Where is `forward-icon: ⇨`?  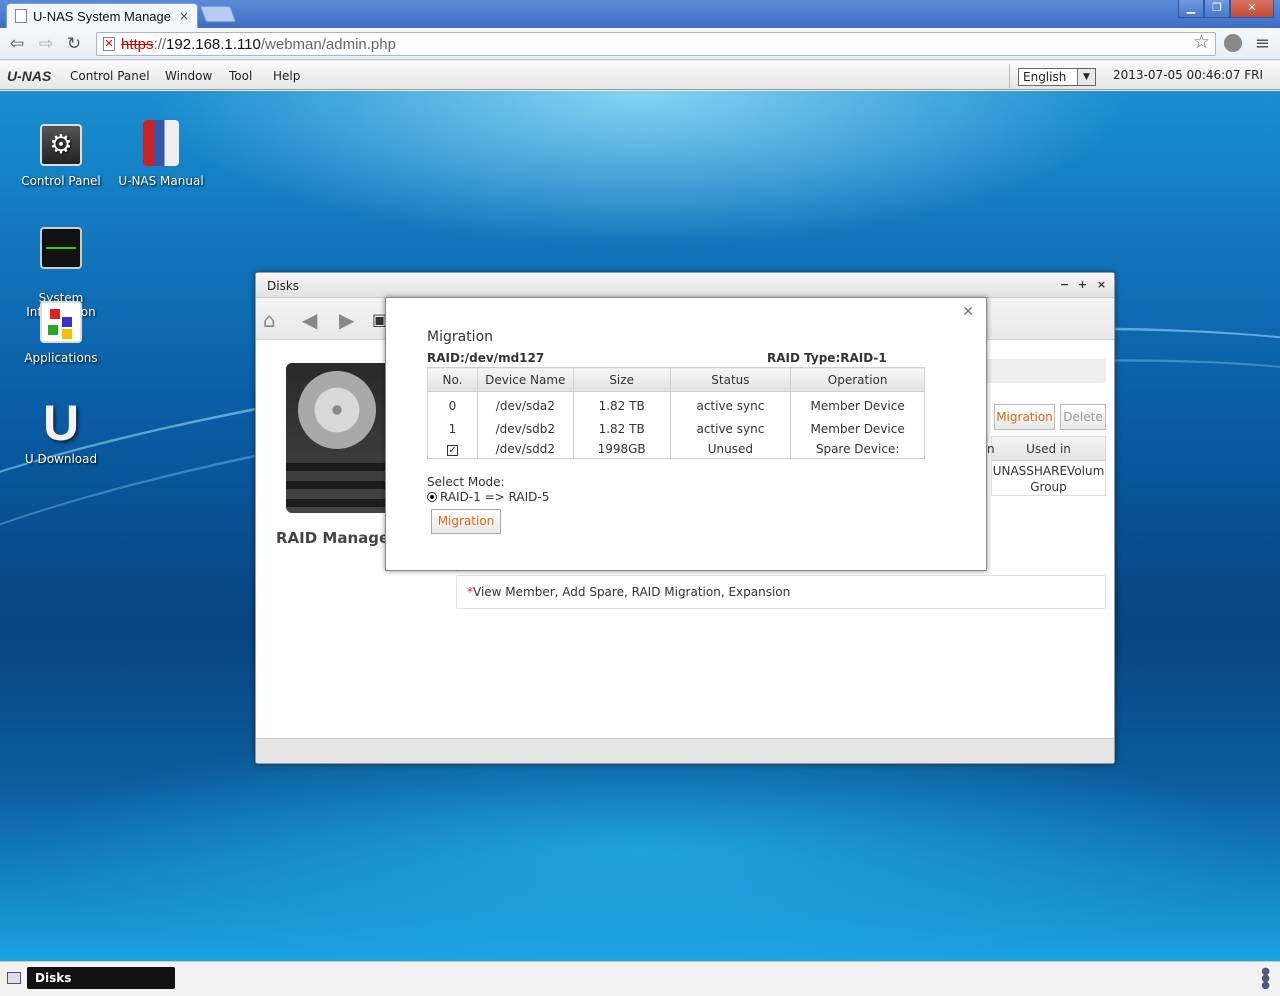 forward-icon: ⇨ is located at coordinates (46, 44).